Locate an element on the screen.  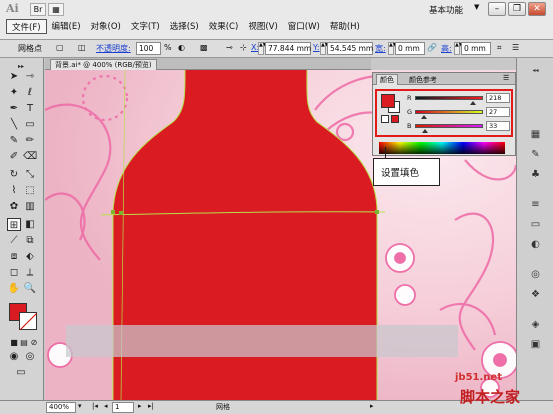
selection-tool-icon: ➤ is located at coordinates (14, 76).